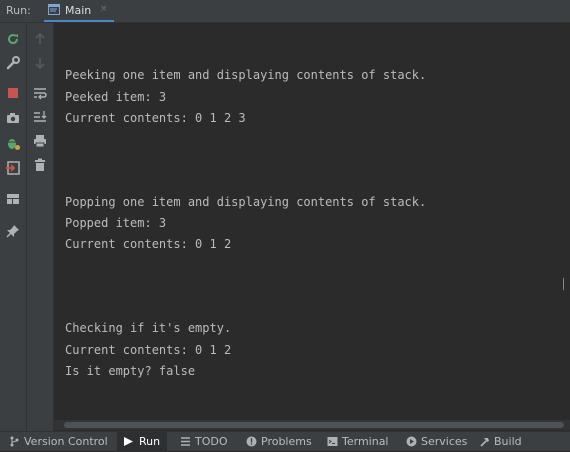 The width and height of the screenshot is (570, 452). Describe the element at coordinates (14, 441) in the screenshot. I see `branch-icon` at that location.